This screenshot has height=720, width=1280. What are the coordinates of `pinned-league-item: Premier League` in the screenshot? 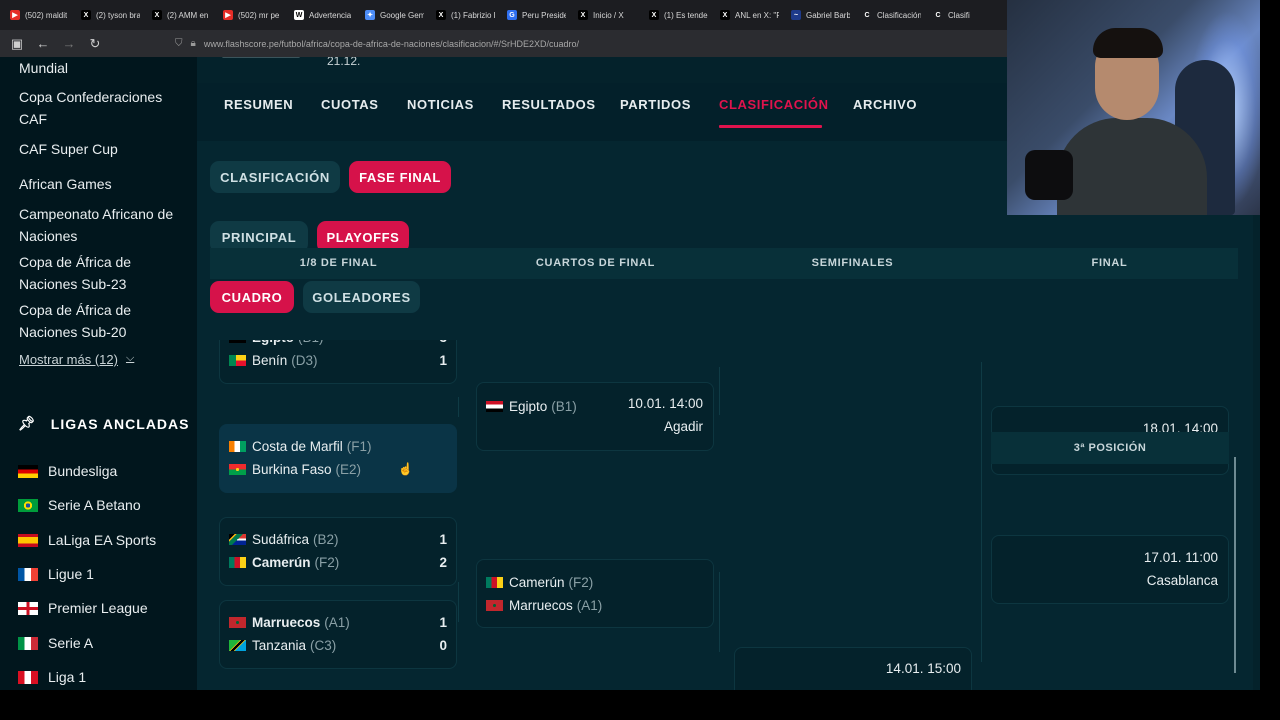 It's located at (83, 608).